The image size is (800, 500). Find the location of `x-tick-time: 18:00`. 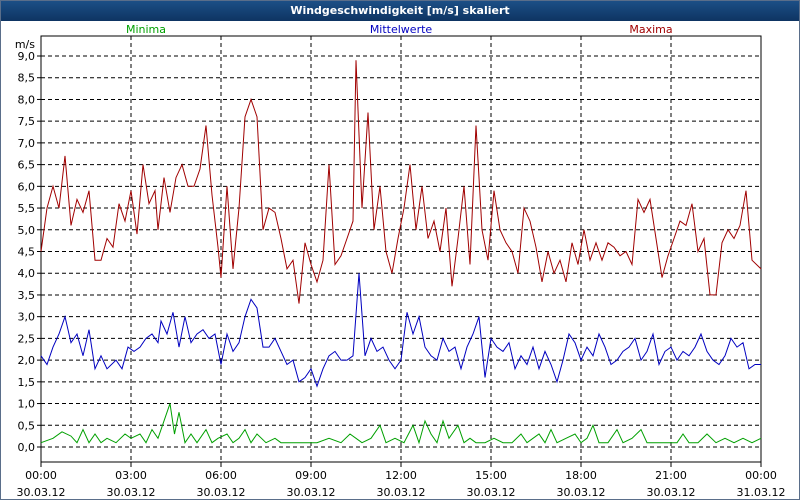

x-tick-time: 18:00 is located at coordinates (581, 475).